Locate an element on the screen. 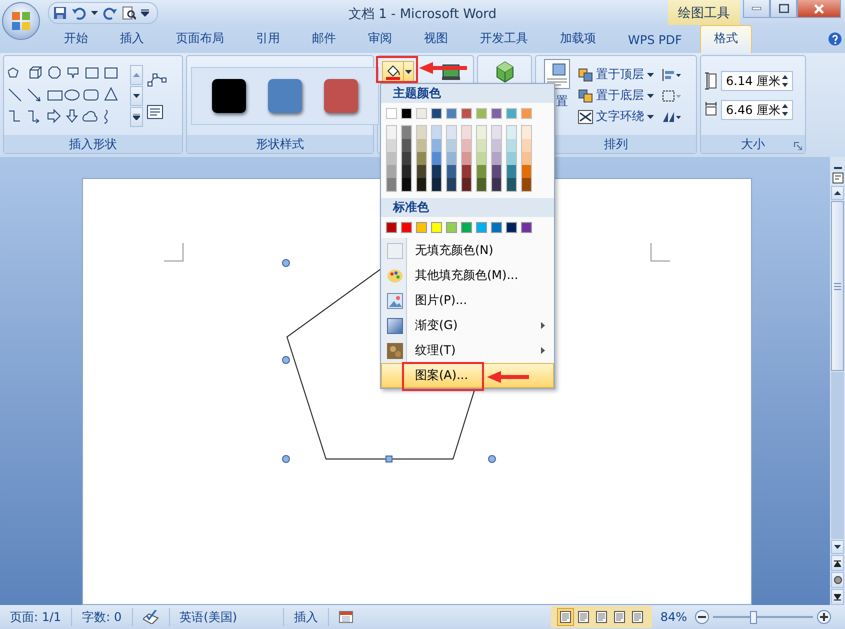 The width and height of the screenshot is (845, 629). menu-heading: 主题颜色 is located at coordinates (467, 93).